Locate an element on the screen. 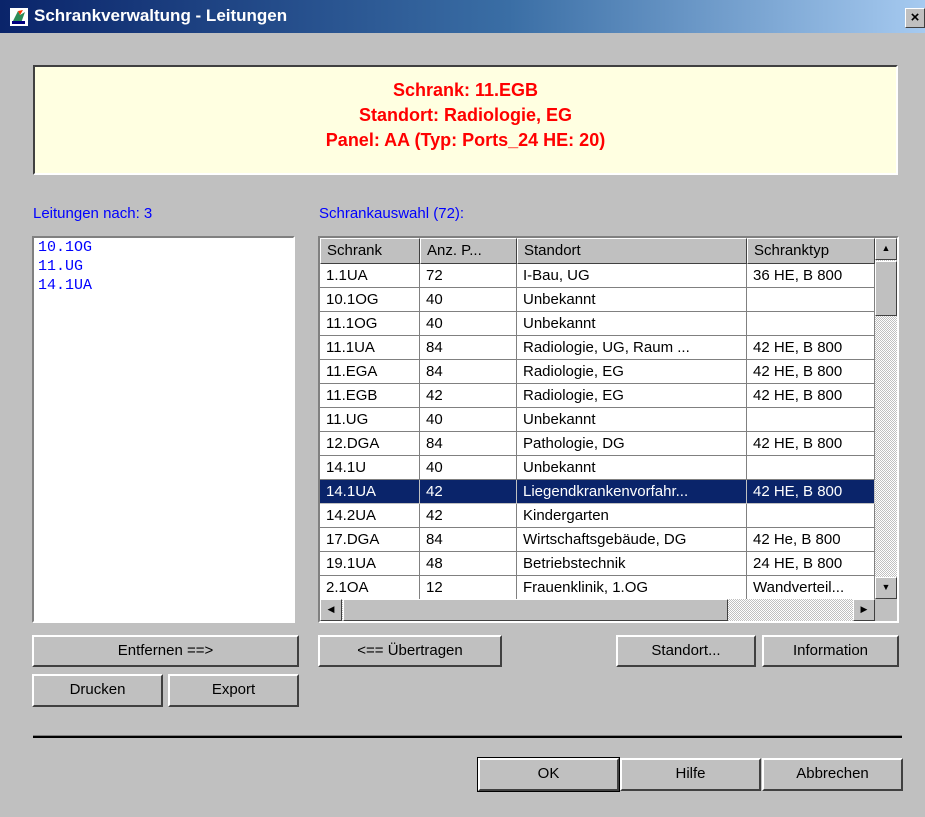 Image resolution: width=925 pixels, height=817 pixels. arrow-right-icon: ▶ is located at coordinates (864, 609).